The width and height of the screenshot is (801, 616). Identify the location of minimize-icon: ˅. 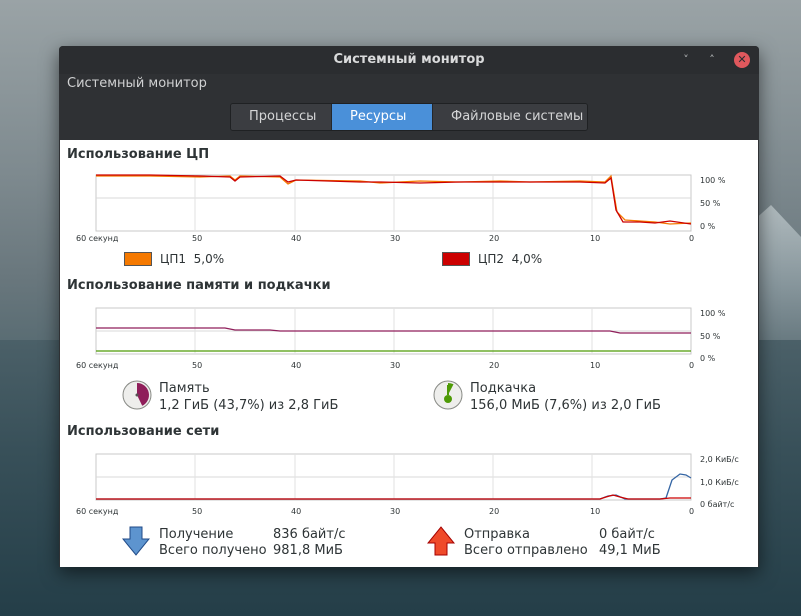
(686, 60).